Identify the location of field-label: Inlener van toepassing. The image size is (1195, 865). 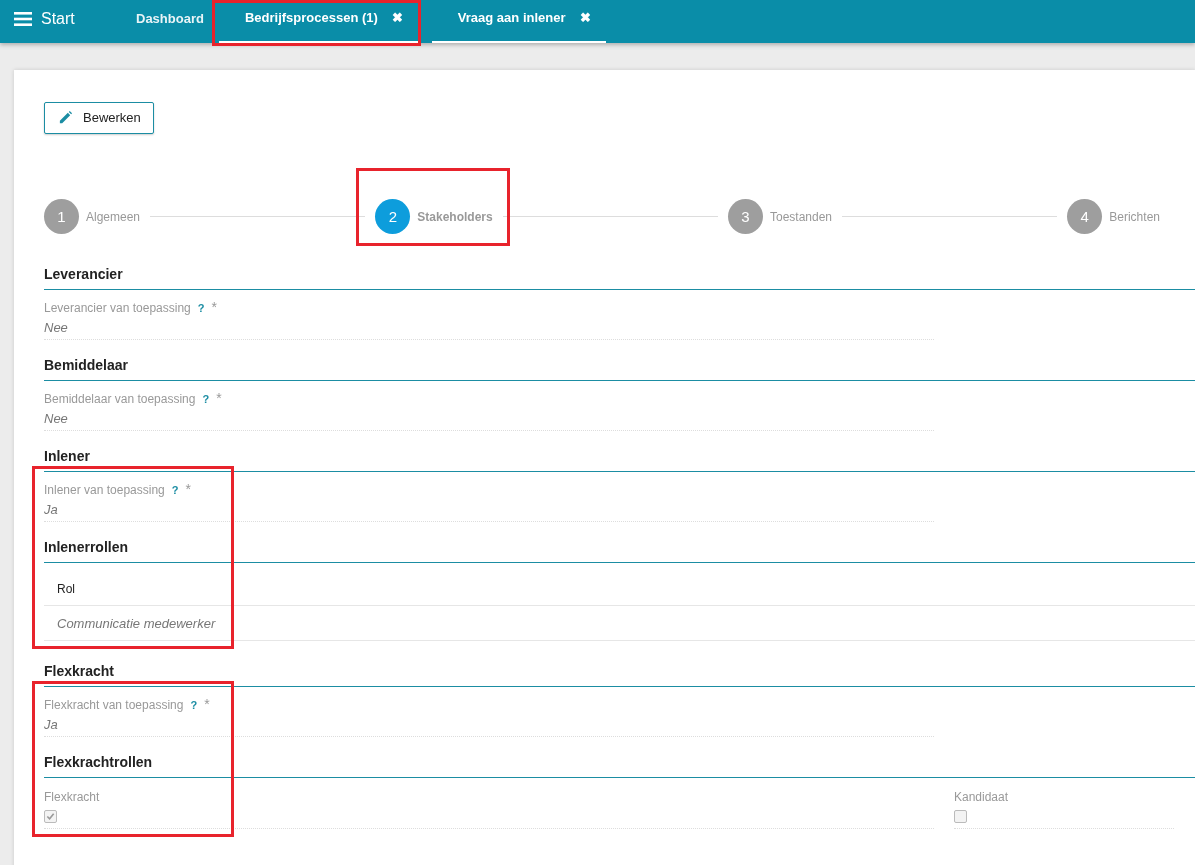
(104, 490).